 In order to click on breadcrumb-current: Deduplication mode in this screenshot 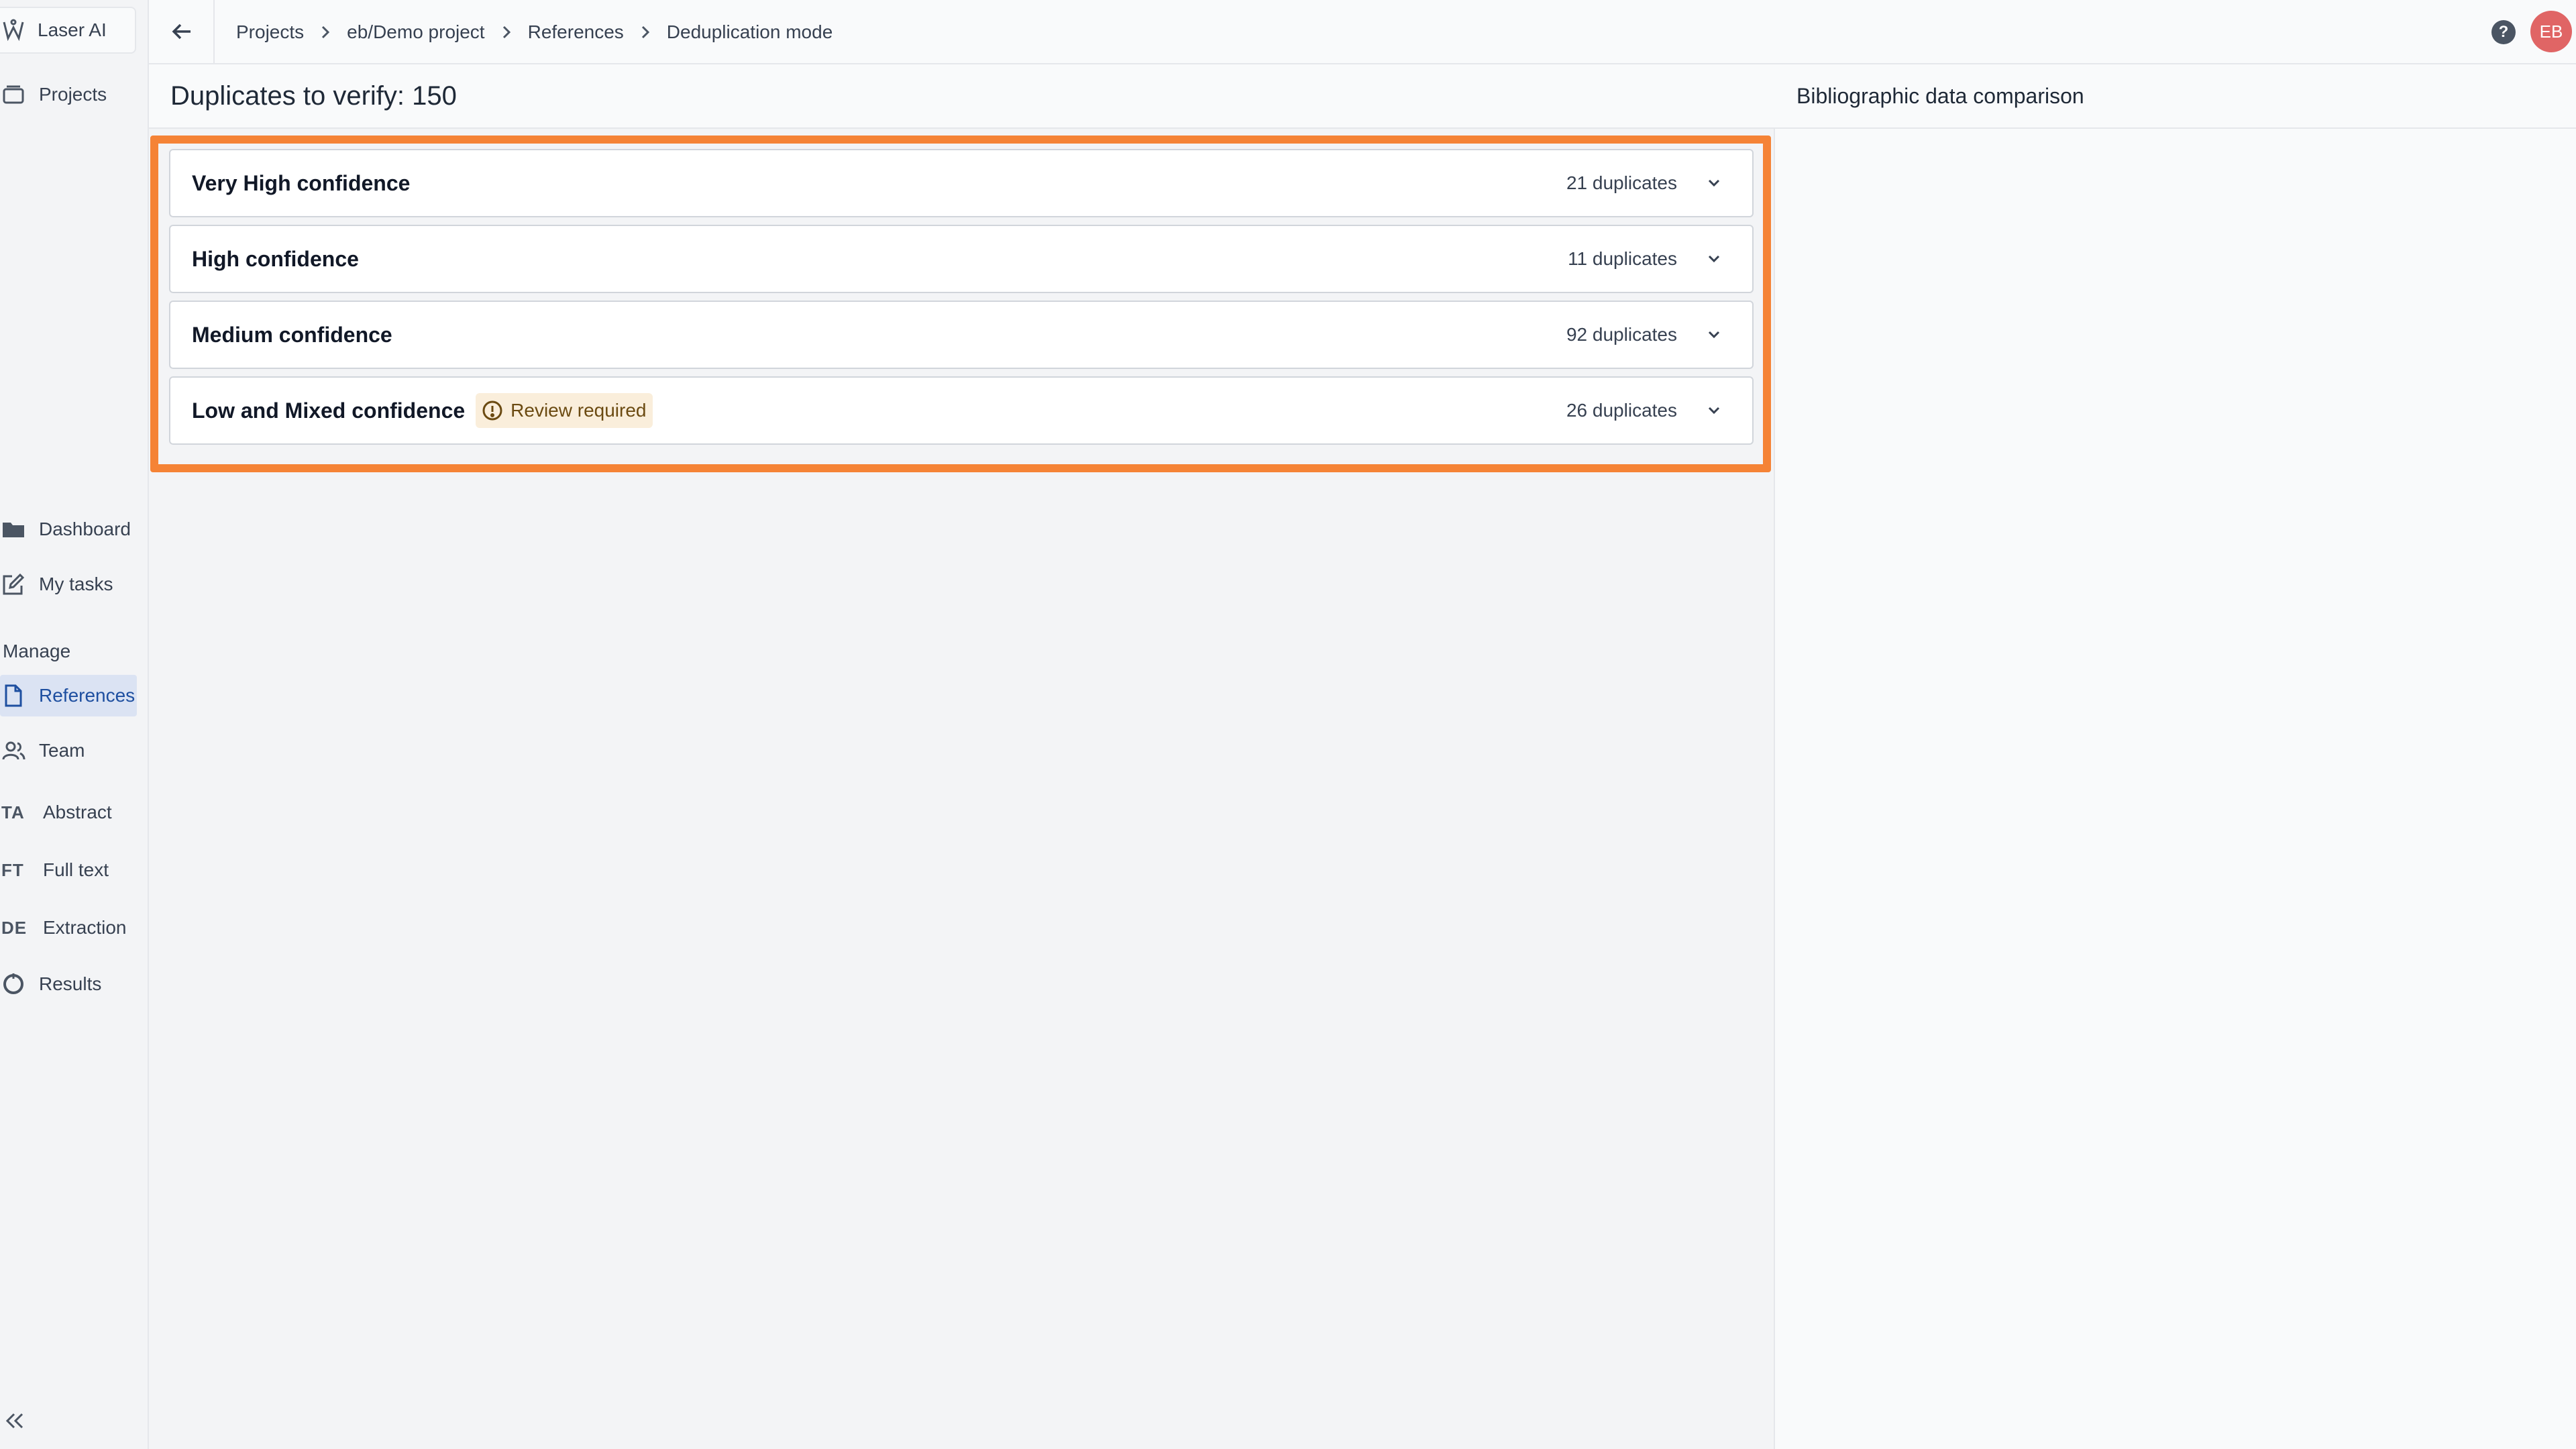, I will do `click(749, 31)`.